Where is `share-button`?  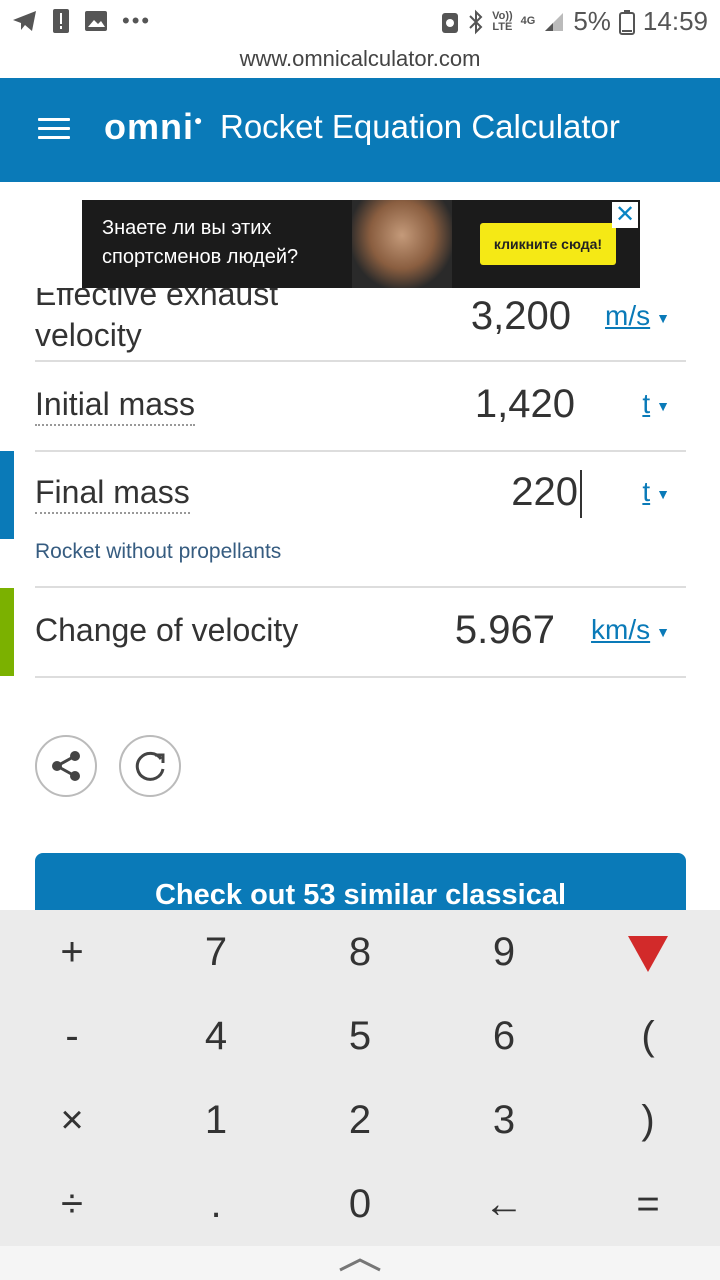 share-button is located at coordinates (66, 766).